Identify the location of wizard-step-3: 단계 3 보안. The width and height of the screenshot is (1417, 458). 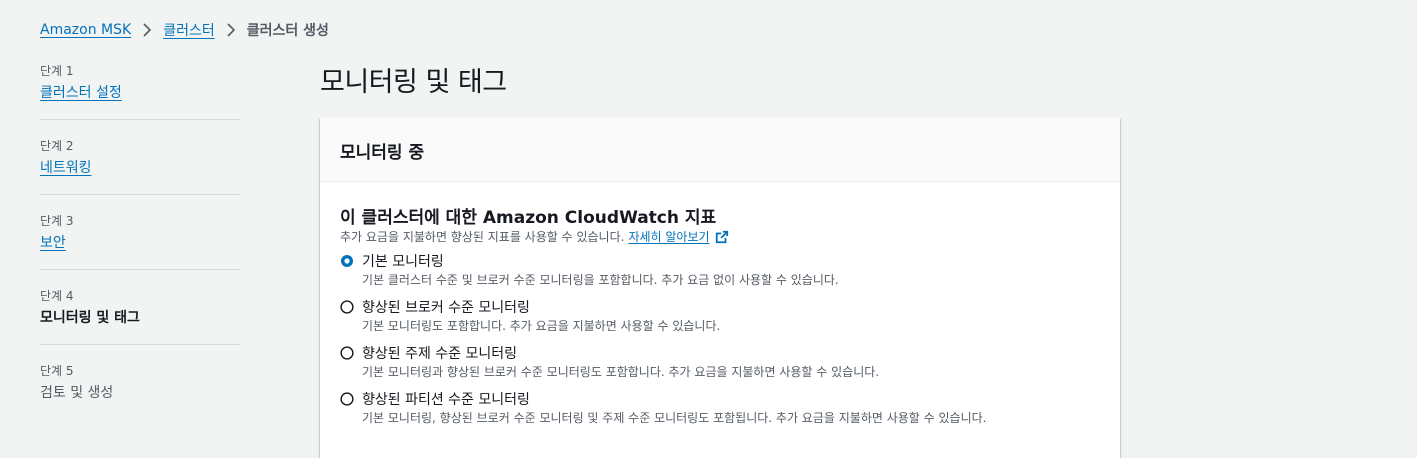
(140, 249).